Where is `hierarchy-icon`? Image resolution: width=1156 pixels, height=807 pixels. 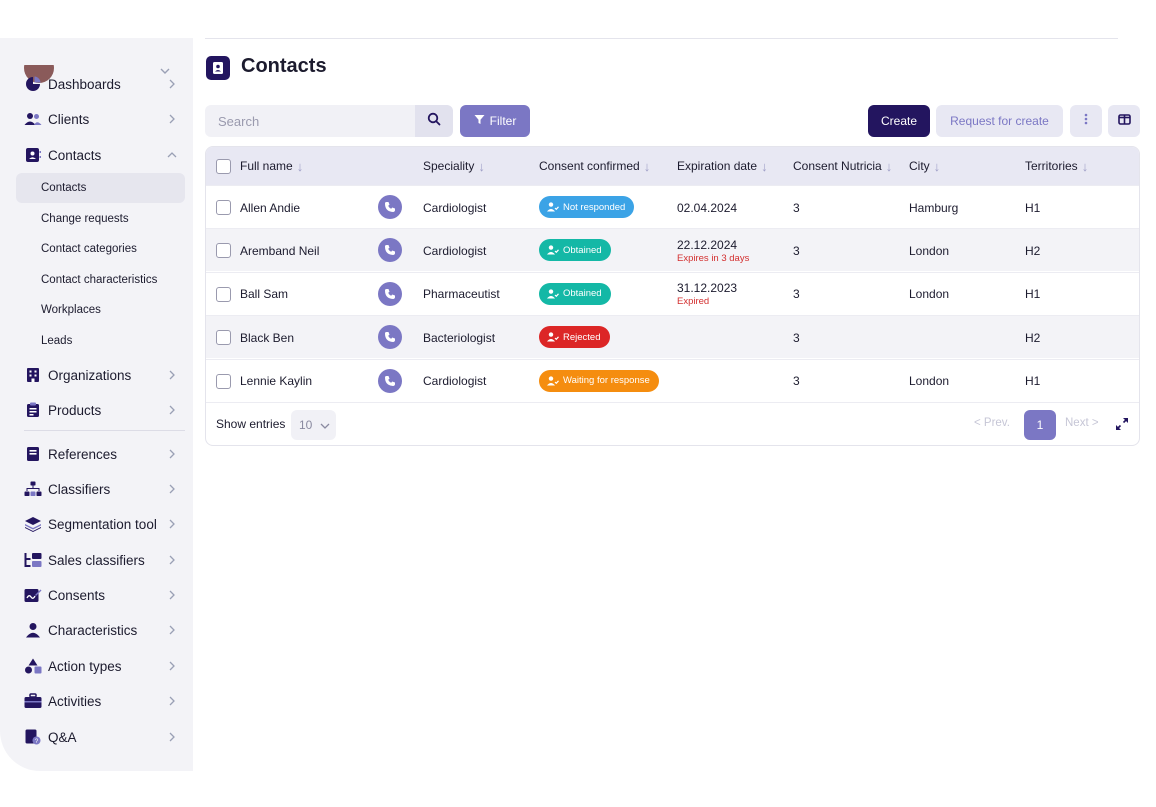
hierarchy-icon is located at coordinates (33, 489).